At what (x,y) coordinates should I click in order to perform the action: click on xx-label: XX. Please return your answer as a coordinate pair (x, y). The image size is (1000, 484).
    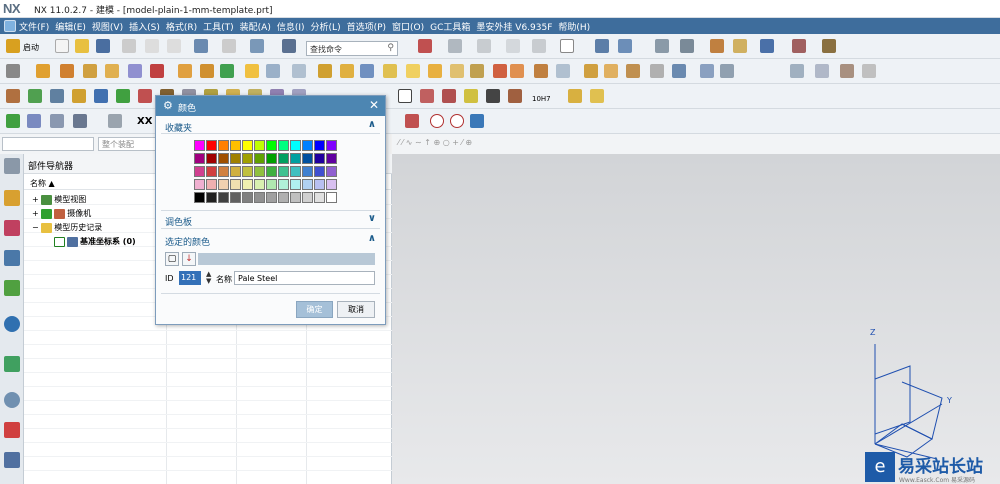
    Looking at the image, I should click on (144, 121).